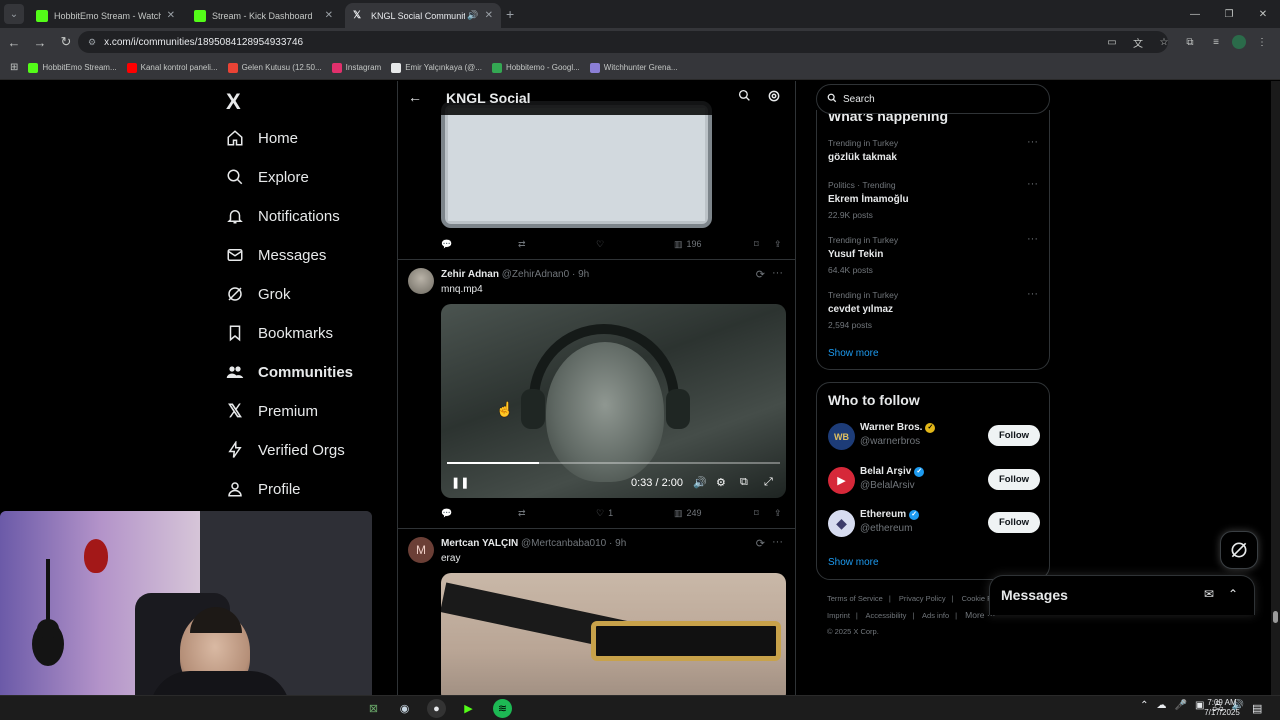 The width and height of the screenshot is (1280, 720). Describe the element at coordinates (1144, 708) in the screenshot. I see `show-hidden-icons-icon: ⌃` at that location.